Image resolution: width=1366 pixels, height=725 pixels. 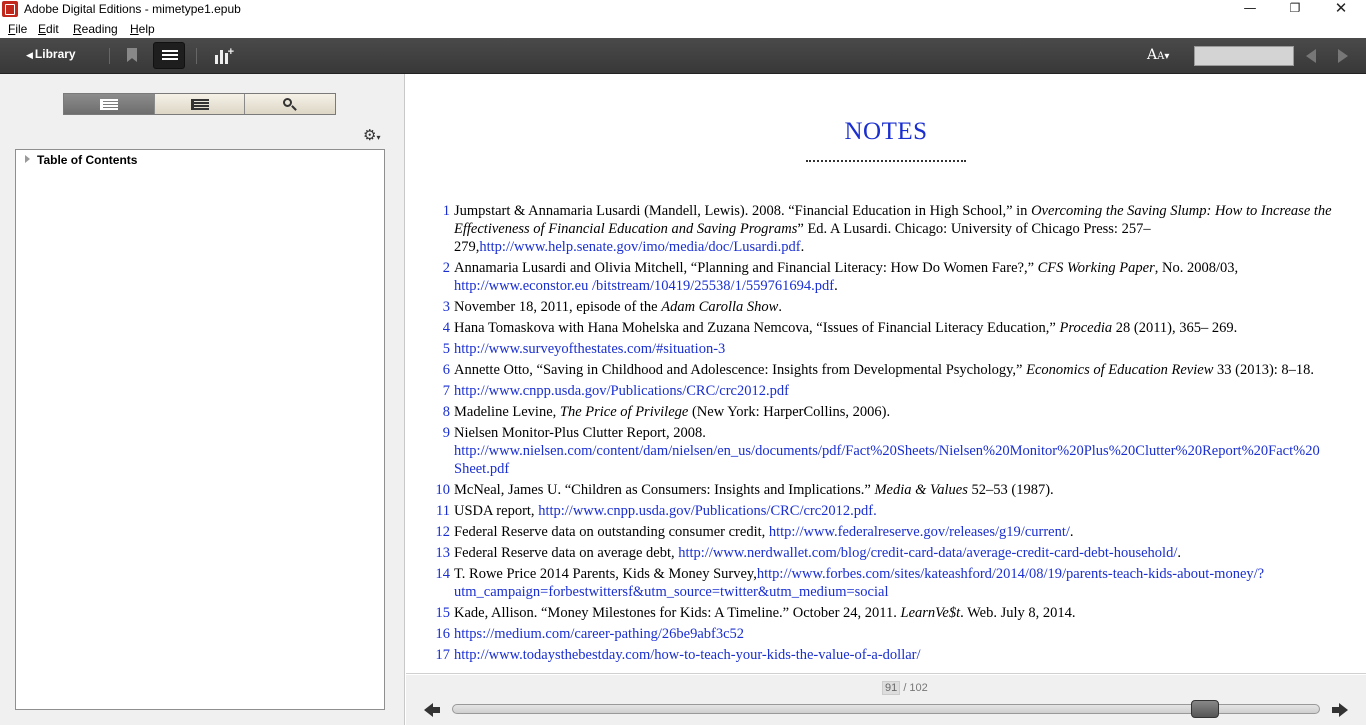 What do you see at coordinates (886, 709) in the screenshot?
I see `page-slider-track` at bounding box center [886, 709].